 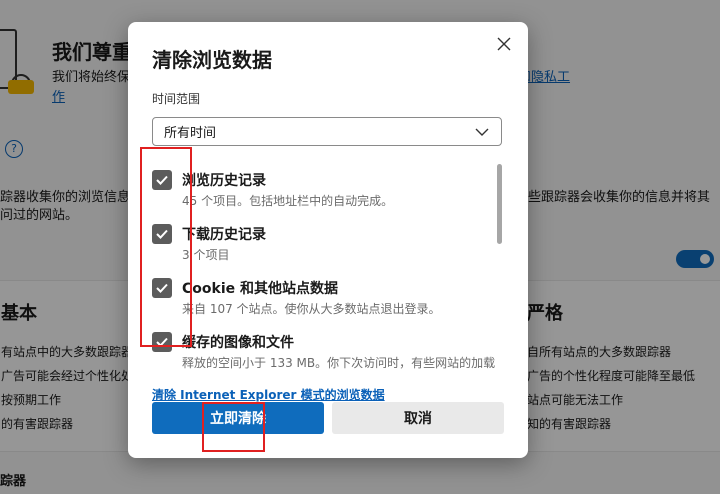 I want to click on item-title: 缓存的图像和文件, so click(x=238, y=343).